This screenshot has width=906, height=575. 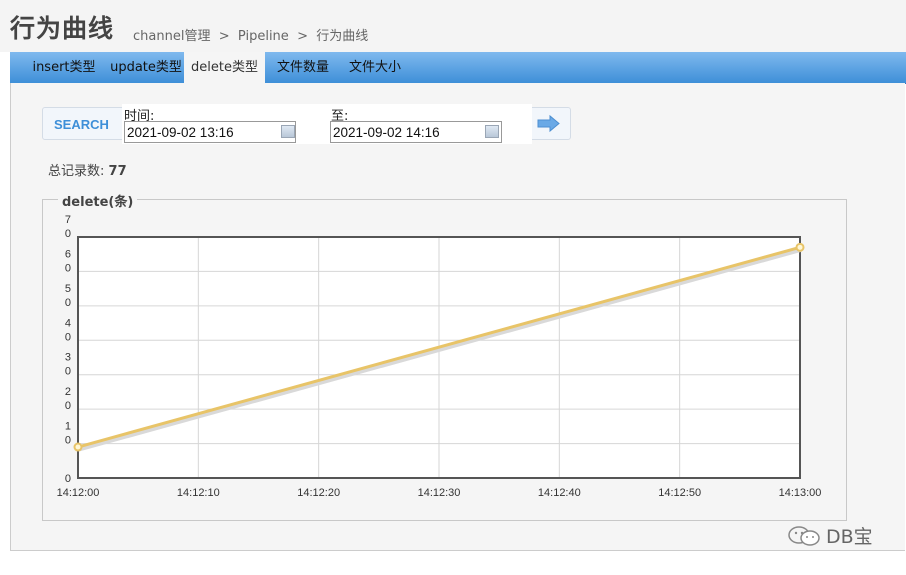 What do you see at coordinates (849, 537) in the screenshot?
I see `watermark-text: DB宝` at bounding box center [849, 537].